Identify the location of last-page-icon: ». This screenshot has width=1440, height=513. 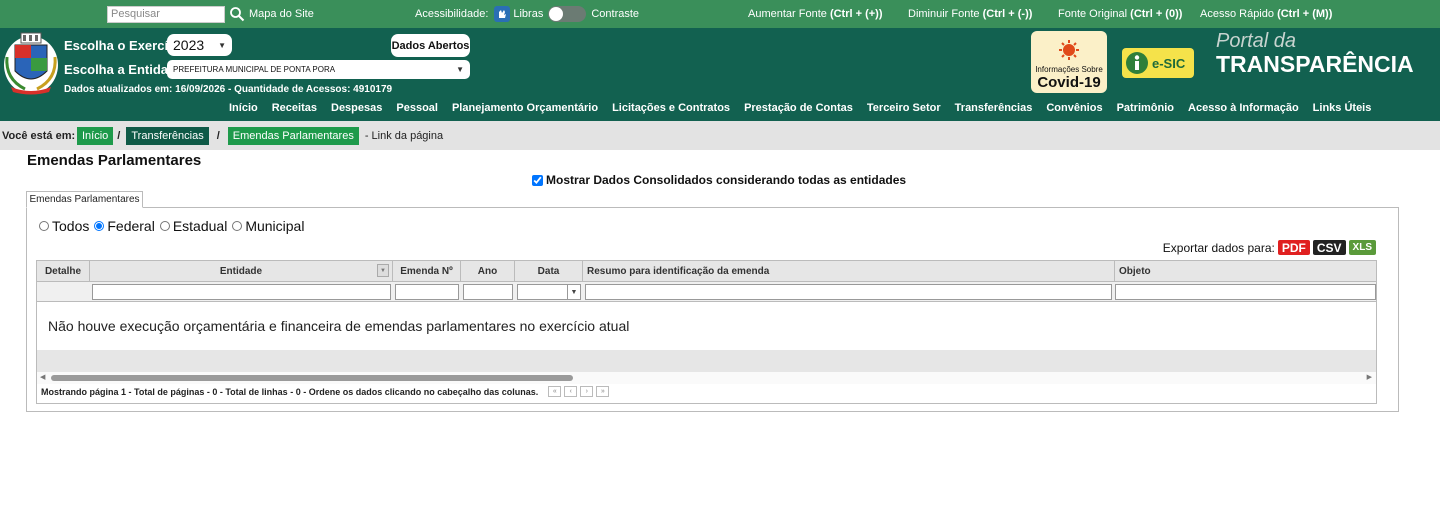
(603, 391).